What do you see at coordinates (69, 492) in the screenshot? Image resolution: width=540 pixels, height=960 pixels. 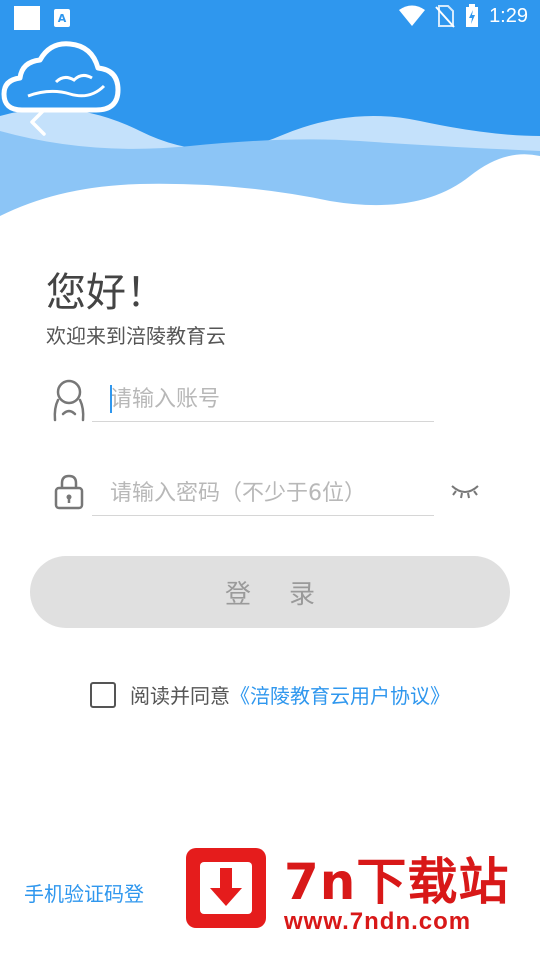 I see `lock-icon` at bounding box center [69, 492].